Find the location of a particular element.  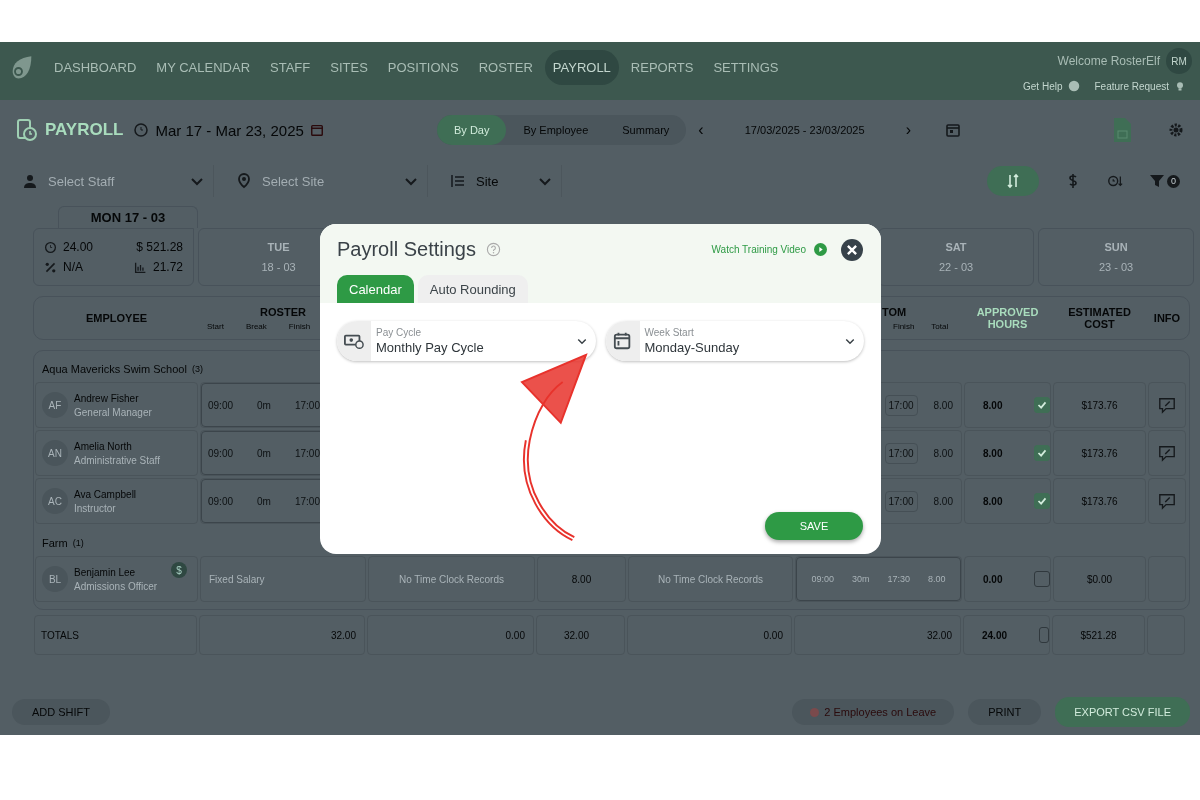

filter-icon is located at coordinates (1157, 181).